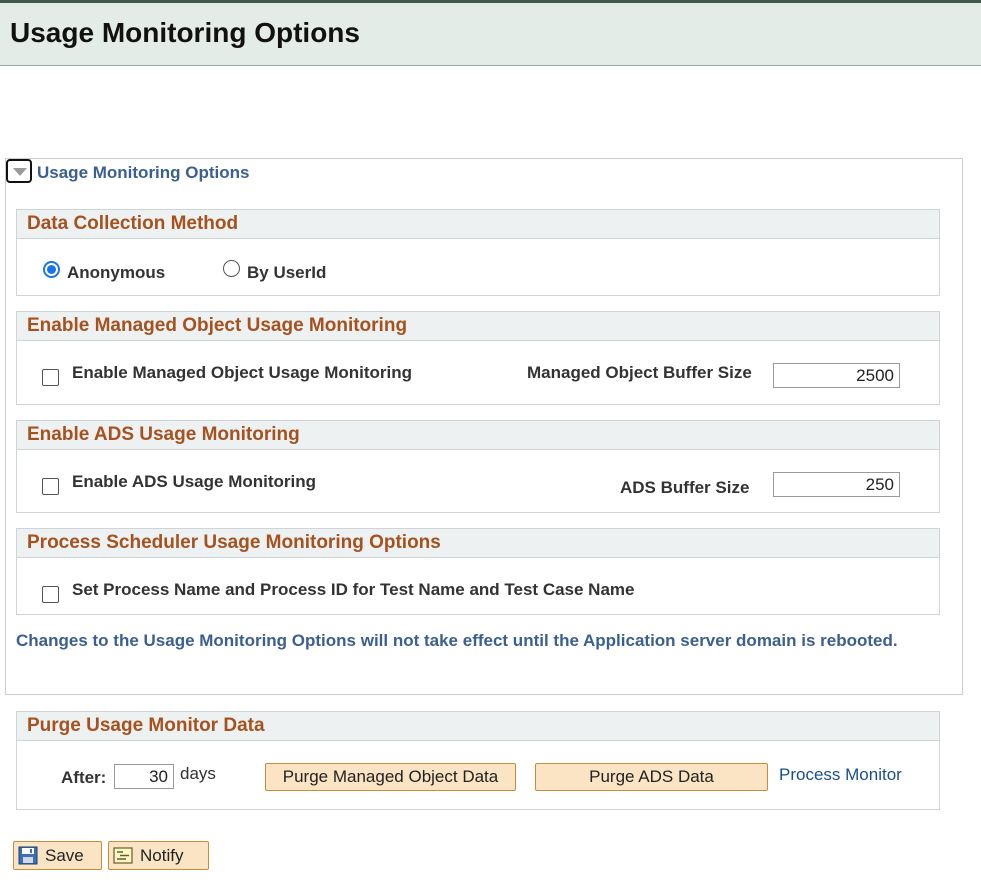  I want to click on group-title: Usage Monitoring Options, so click(143, 173).